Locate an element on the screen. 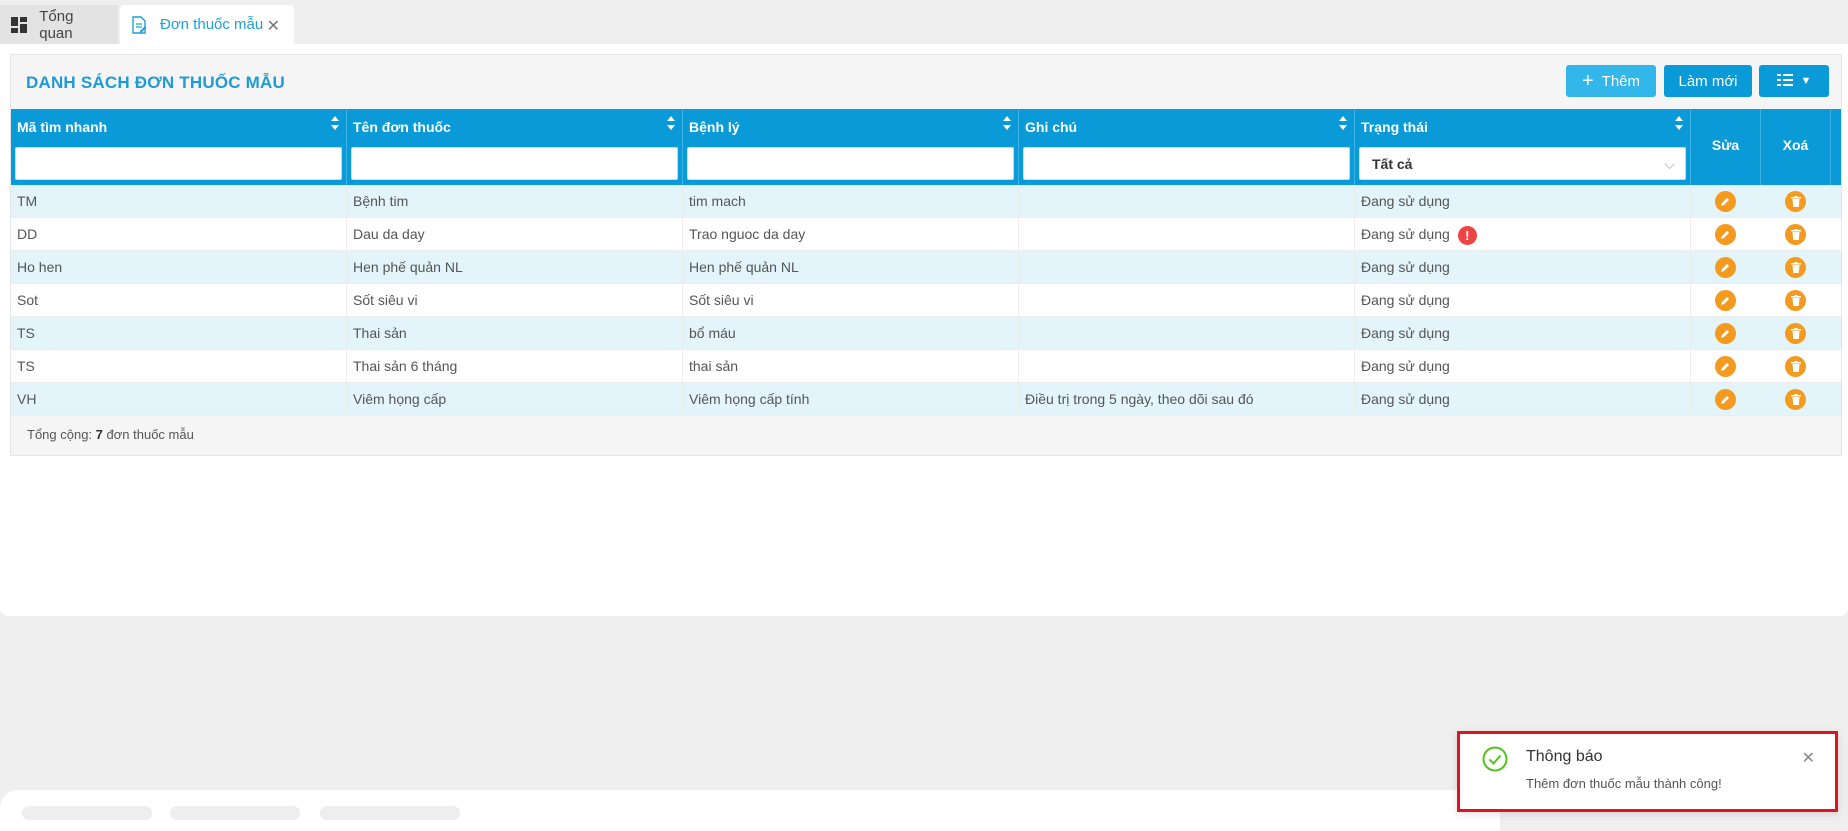 The image size is (1848, 831). tab-overview-label: Tổng quan is located at coordinates (56, 24).